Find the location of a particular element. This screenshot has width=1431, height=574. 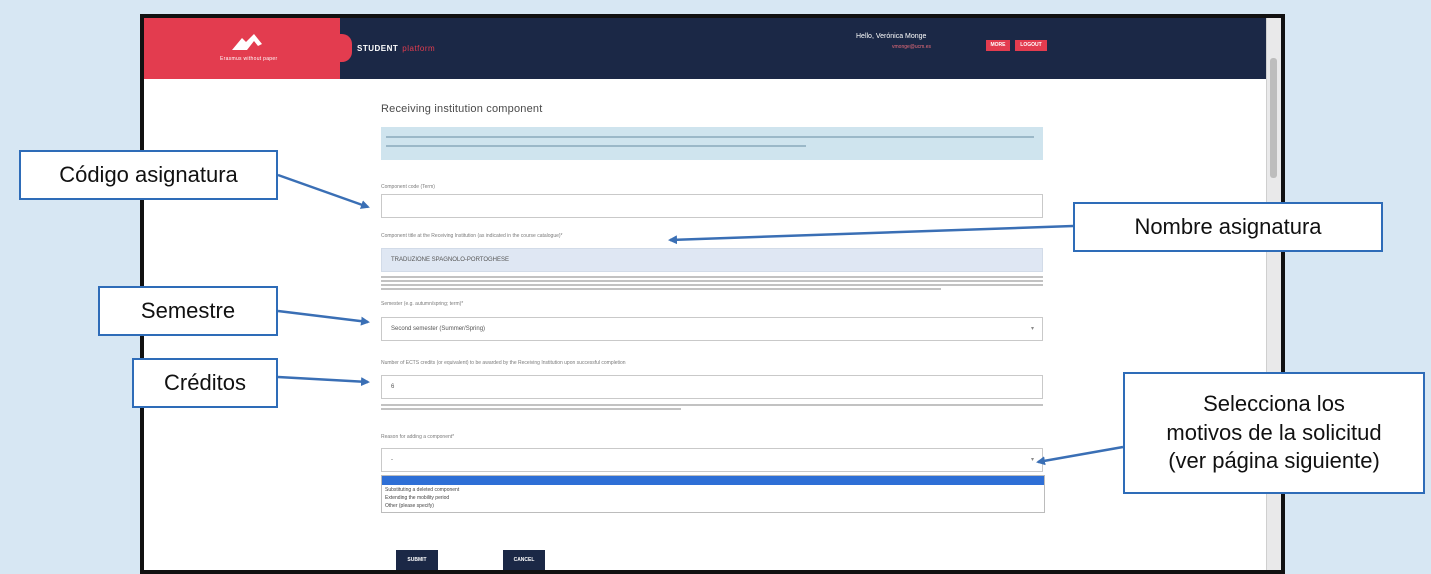

arrow-motivos is located at coordinates (1080, 455).